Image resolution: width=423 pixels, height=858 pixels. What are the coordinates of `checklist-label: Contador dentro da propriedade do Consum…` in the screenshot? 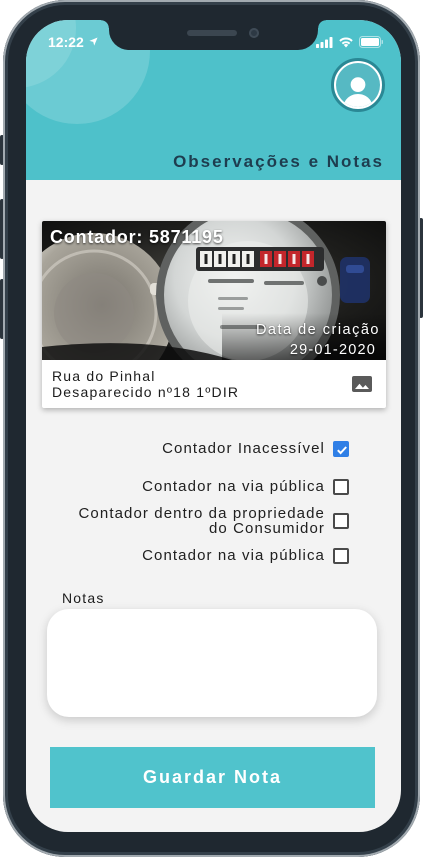 It's located at (202, 521).